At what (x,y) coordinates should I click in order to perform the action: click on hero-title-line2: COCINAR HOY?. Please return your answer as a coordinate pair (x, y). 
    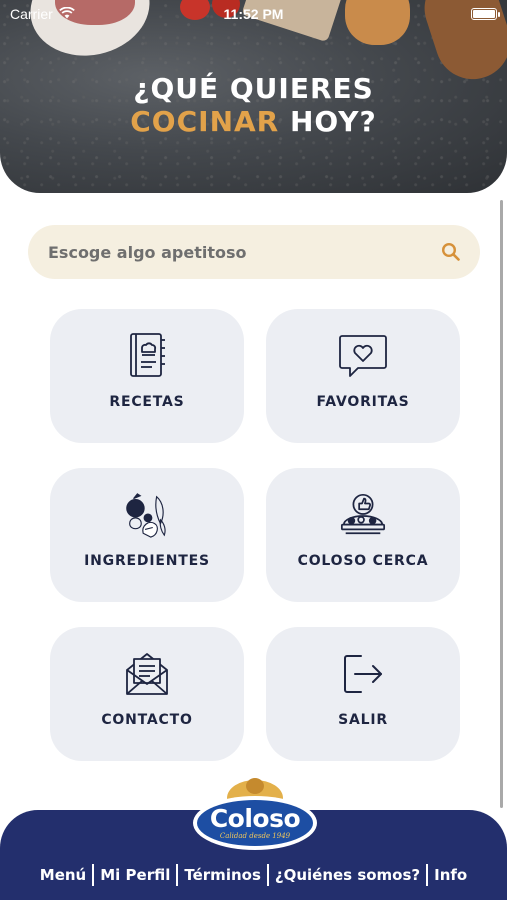
    Looking at the image, I should click on (253, 121).